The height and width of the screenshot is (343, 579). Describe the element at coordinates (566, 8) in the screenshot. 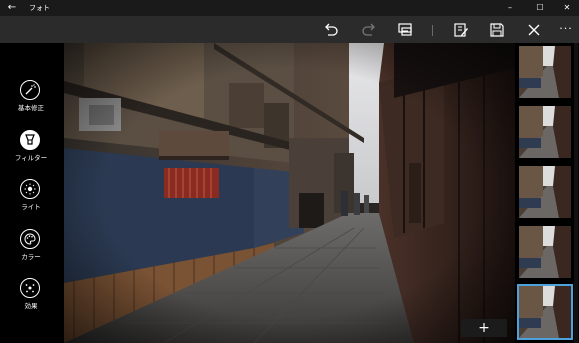

I see `close-window-button: ✕` at that location.